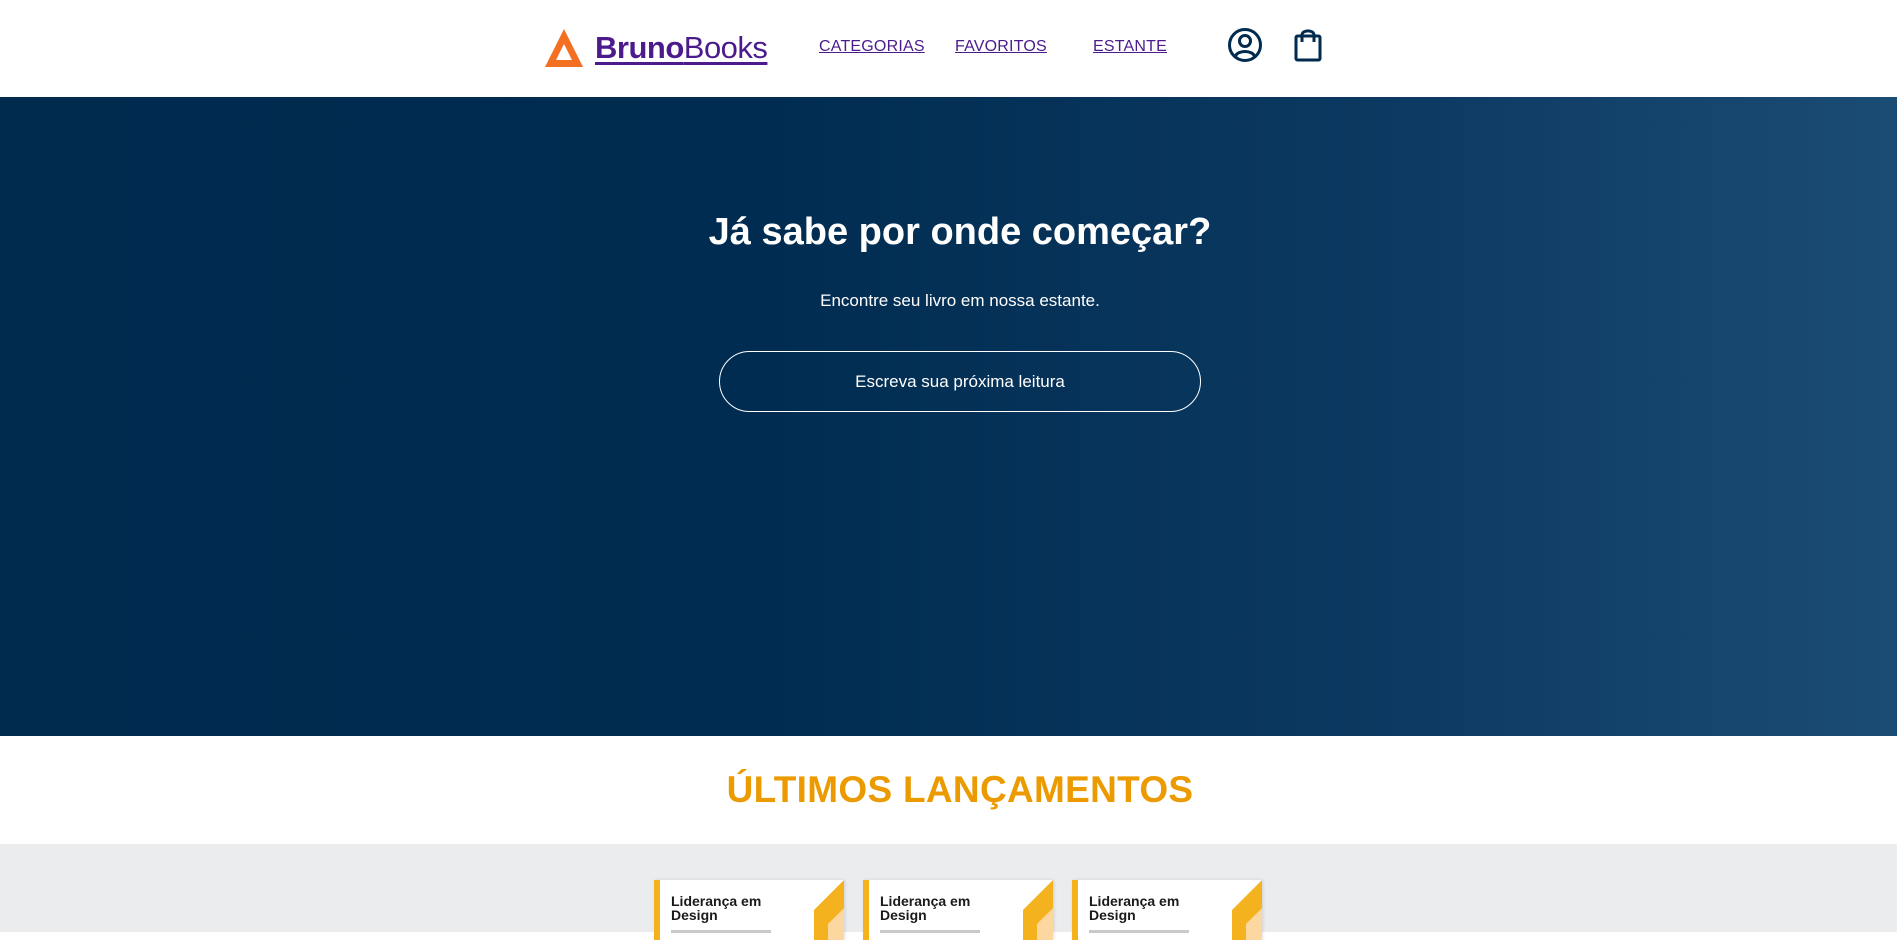 This screenshot has height=940, width=1897. I want to click on releases-title: ÚLTIMOS LANÇAMENTOS, so click(960, 789).